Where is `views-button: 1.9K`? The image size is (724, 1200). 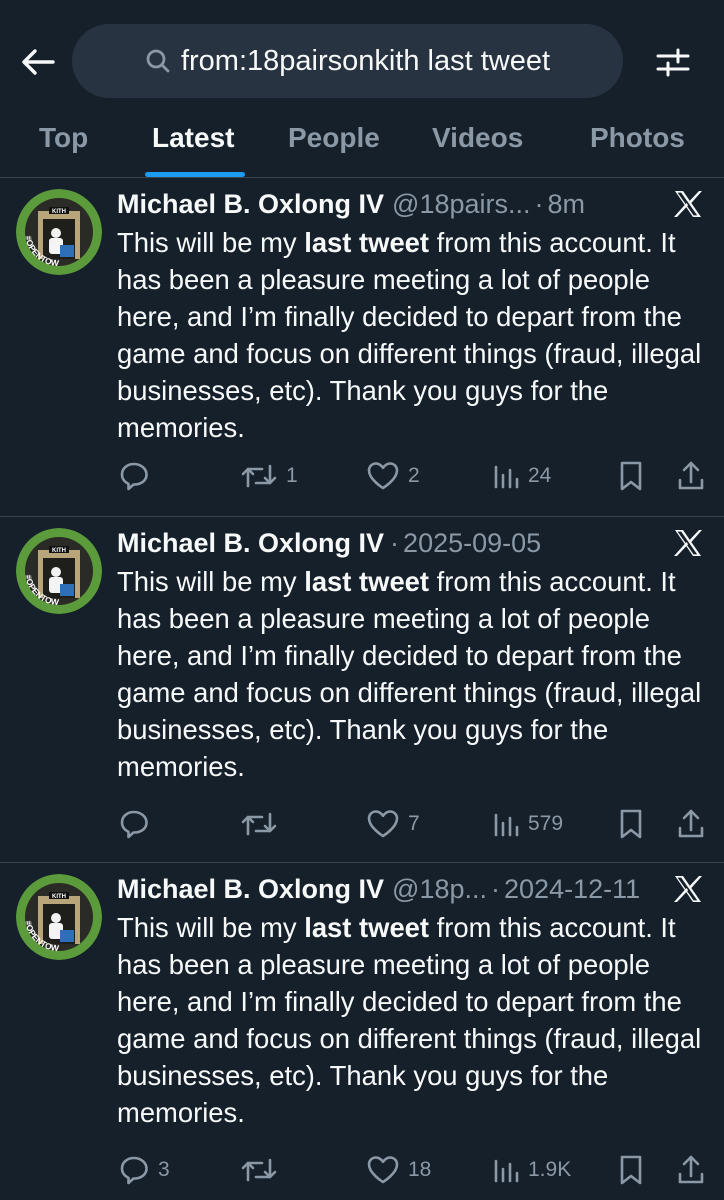 views-button: 1.9K is located at coordinates (531, 1170).